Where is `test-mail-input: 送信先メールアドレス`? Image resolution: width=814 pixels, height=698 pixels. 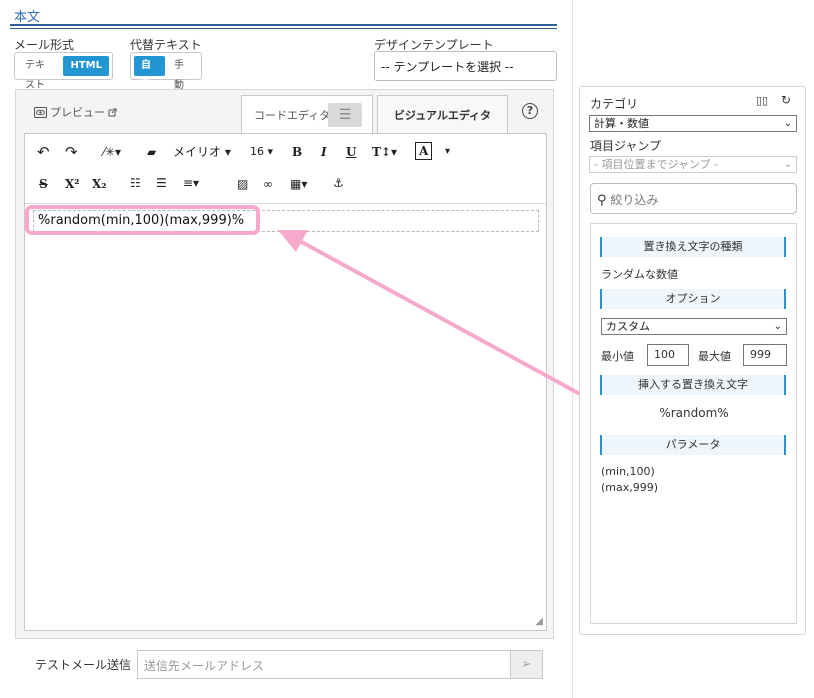 test-mail-input: 送信先メールアドレス is located at coordinates (323, 664).